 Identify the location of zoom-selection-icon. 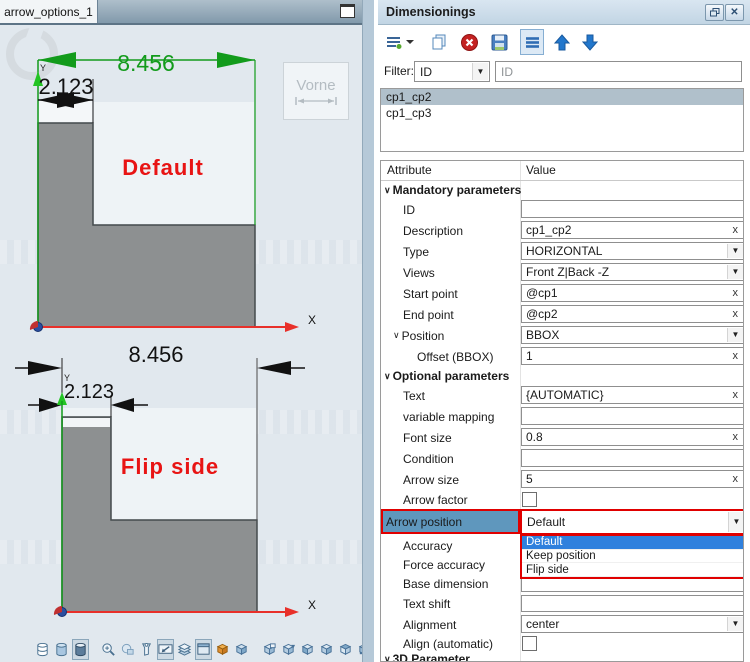
(146, 649).